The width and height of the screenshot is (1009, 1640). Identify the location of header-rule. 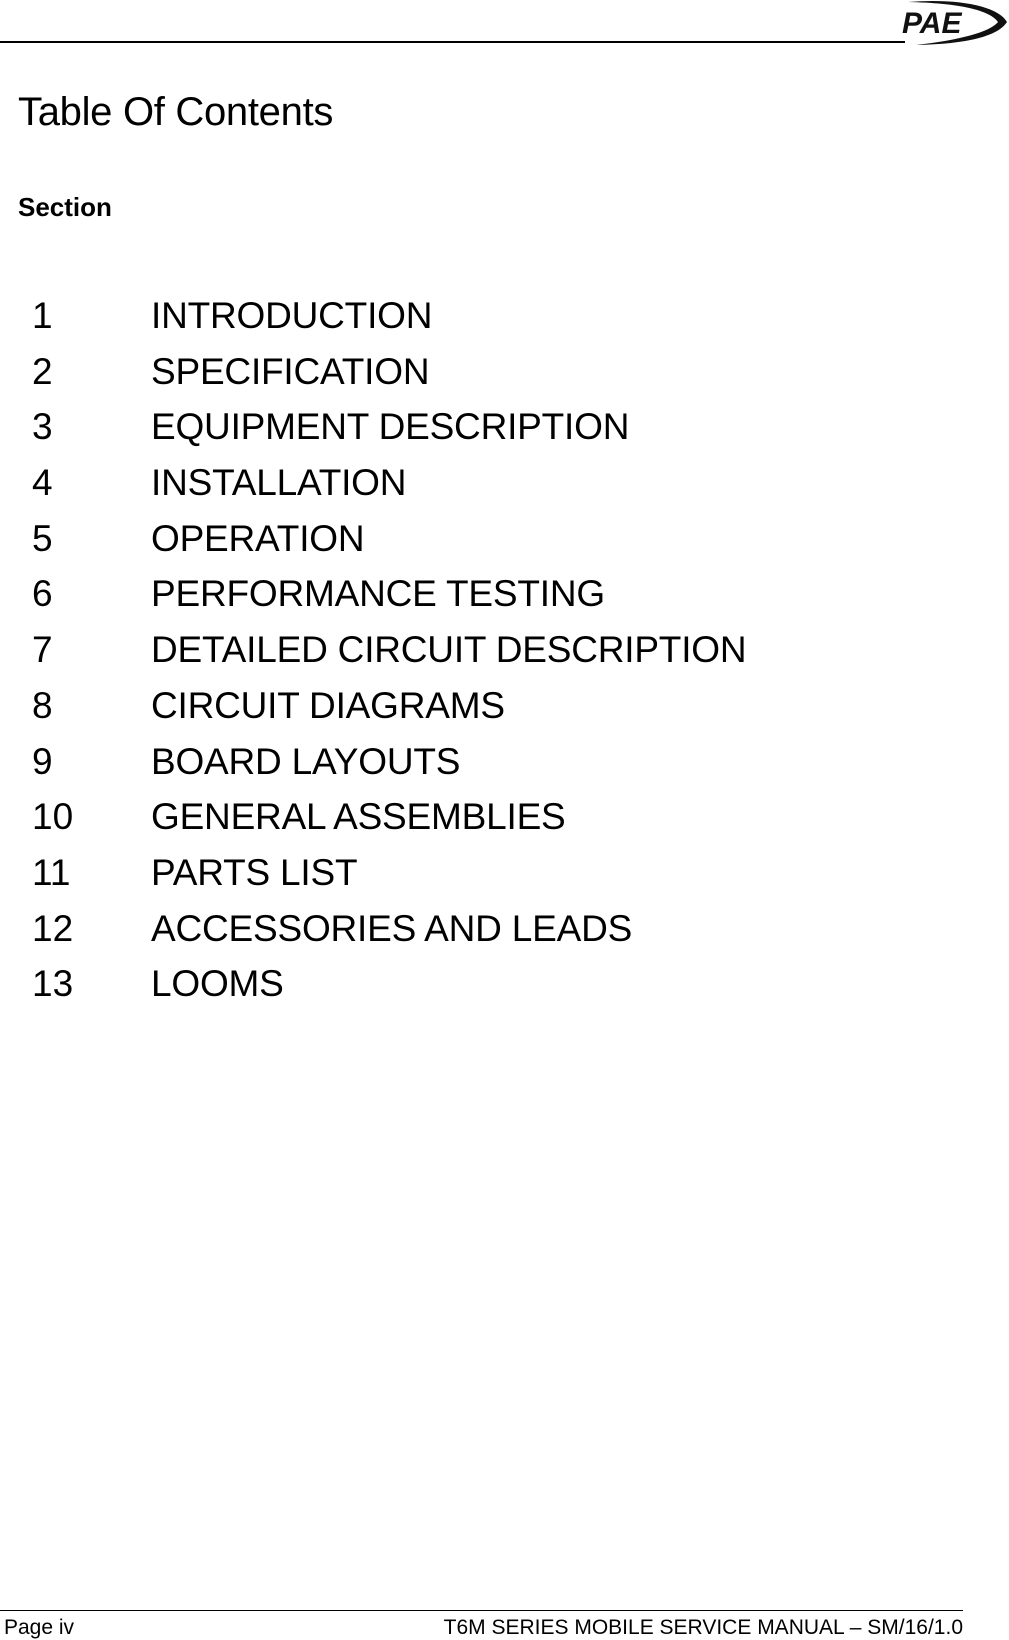
(452, 42).